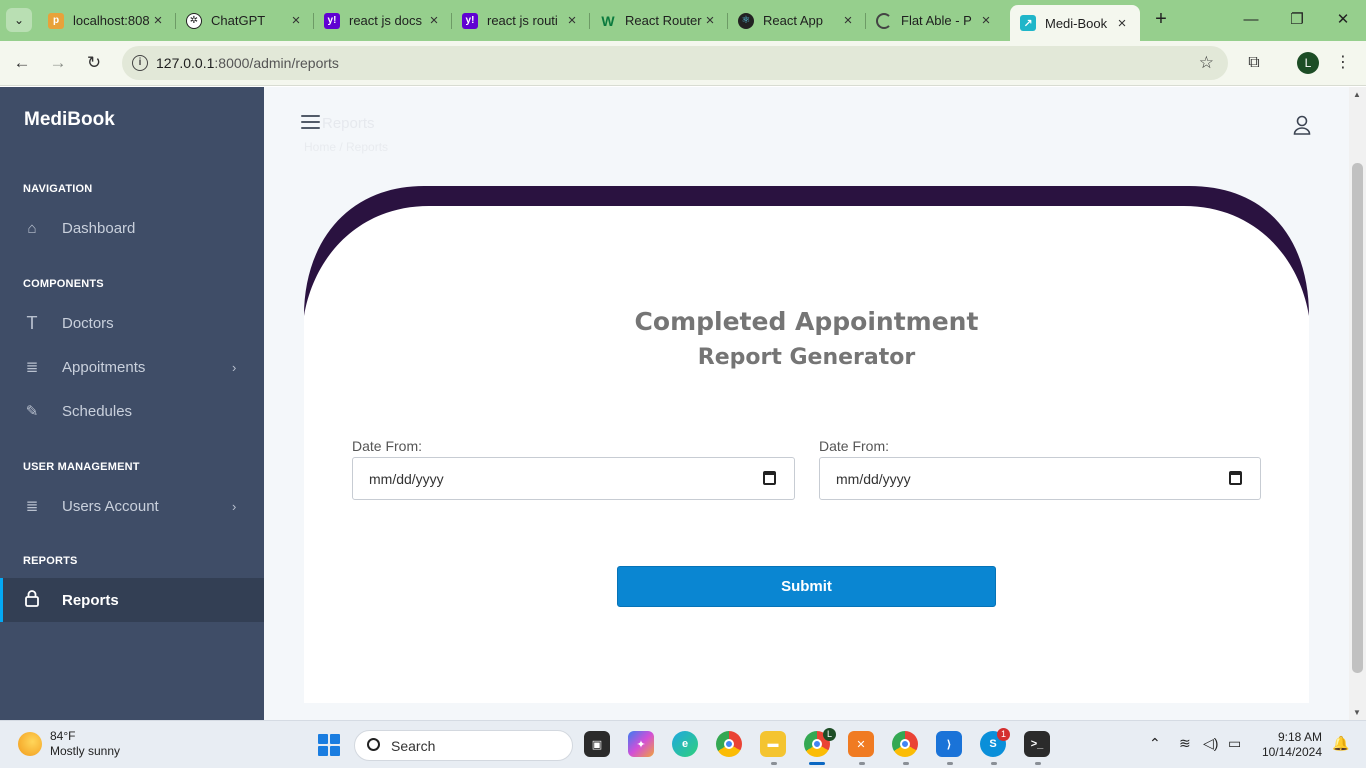  What do you see at coordinates (806, 586) in the screenshot?
I see `submit-button: Submit` at bounding box center [806, 586].